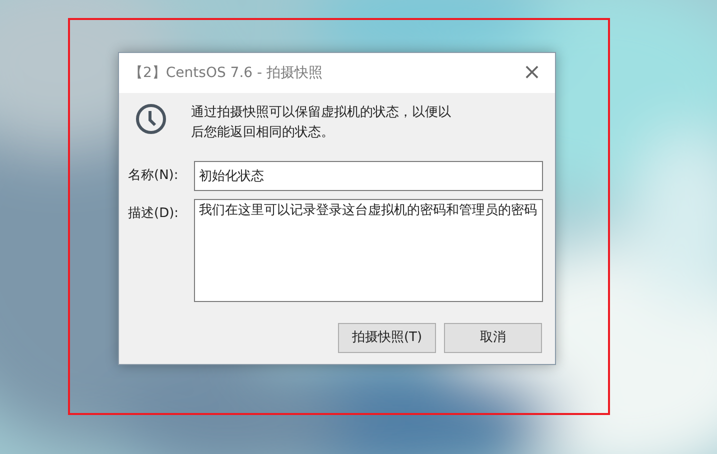  Describe the element at coordinates (154, 176) in the screenshot. I see `field-label: 名称(N):` at that location.